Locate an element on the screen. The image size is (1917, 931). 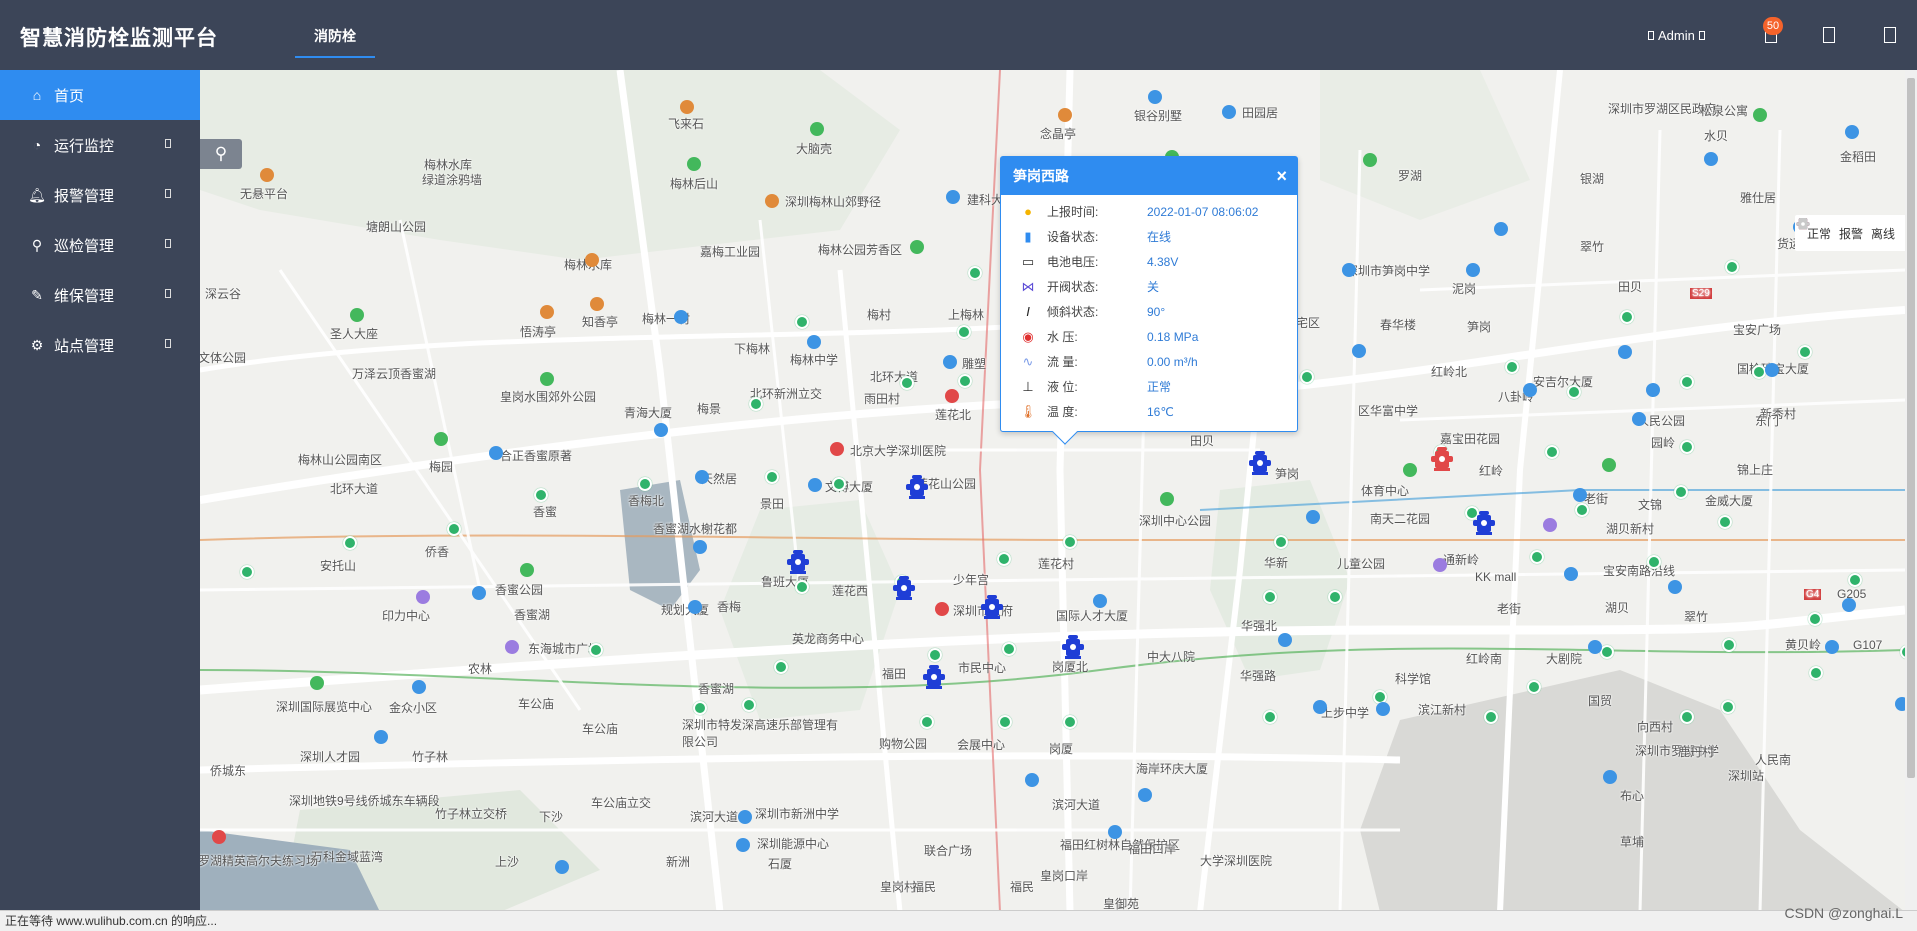
map-label: 宝安南路沿线 is located at coordinates (1639, 571).